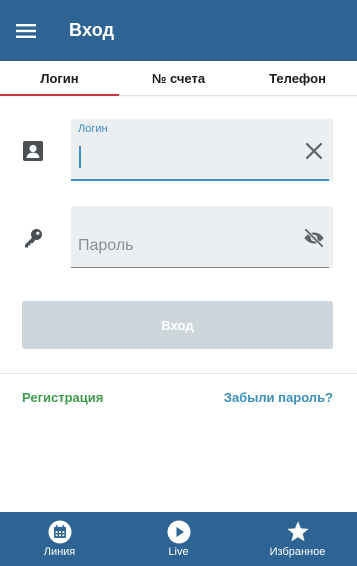  I want to click on tab-login: Логин, so click(59, 78).